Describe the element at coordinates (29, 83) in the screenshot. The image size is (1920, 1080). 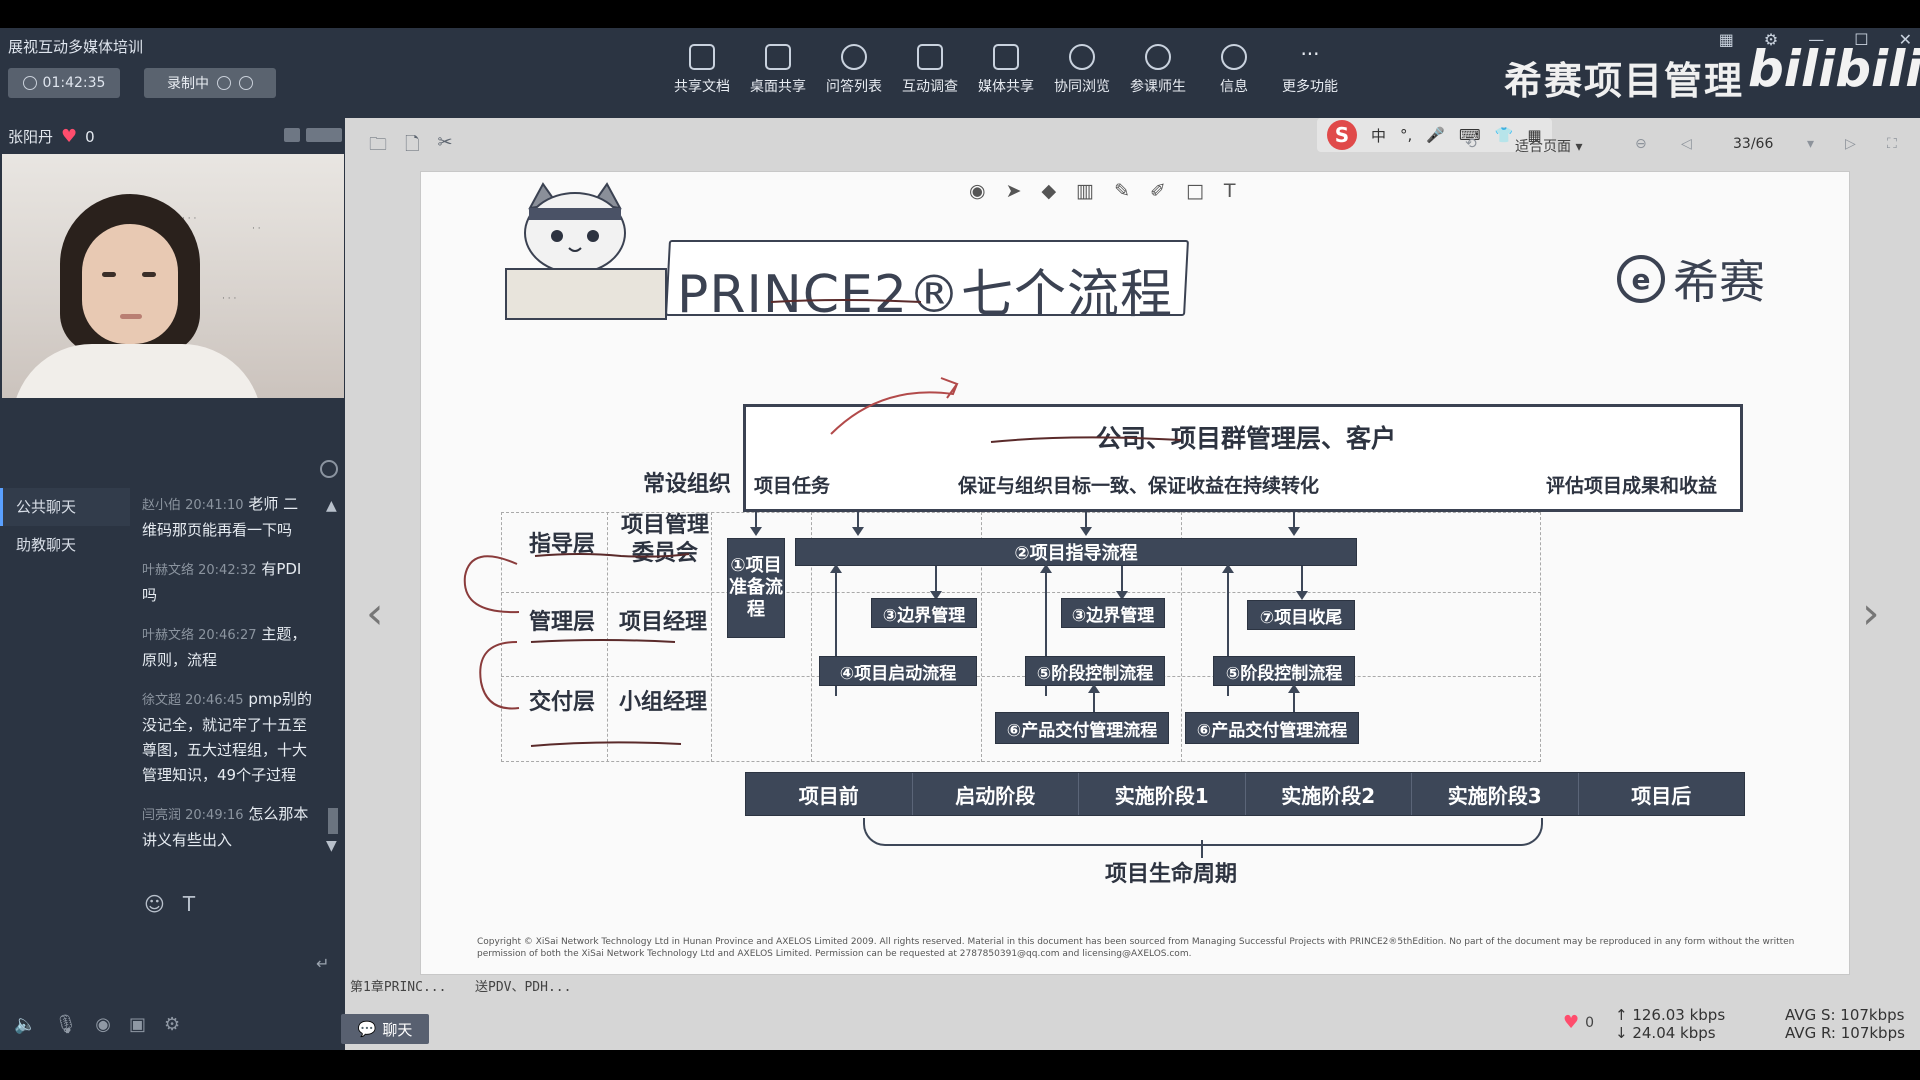
I see `clock-icon` at that location.